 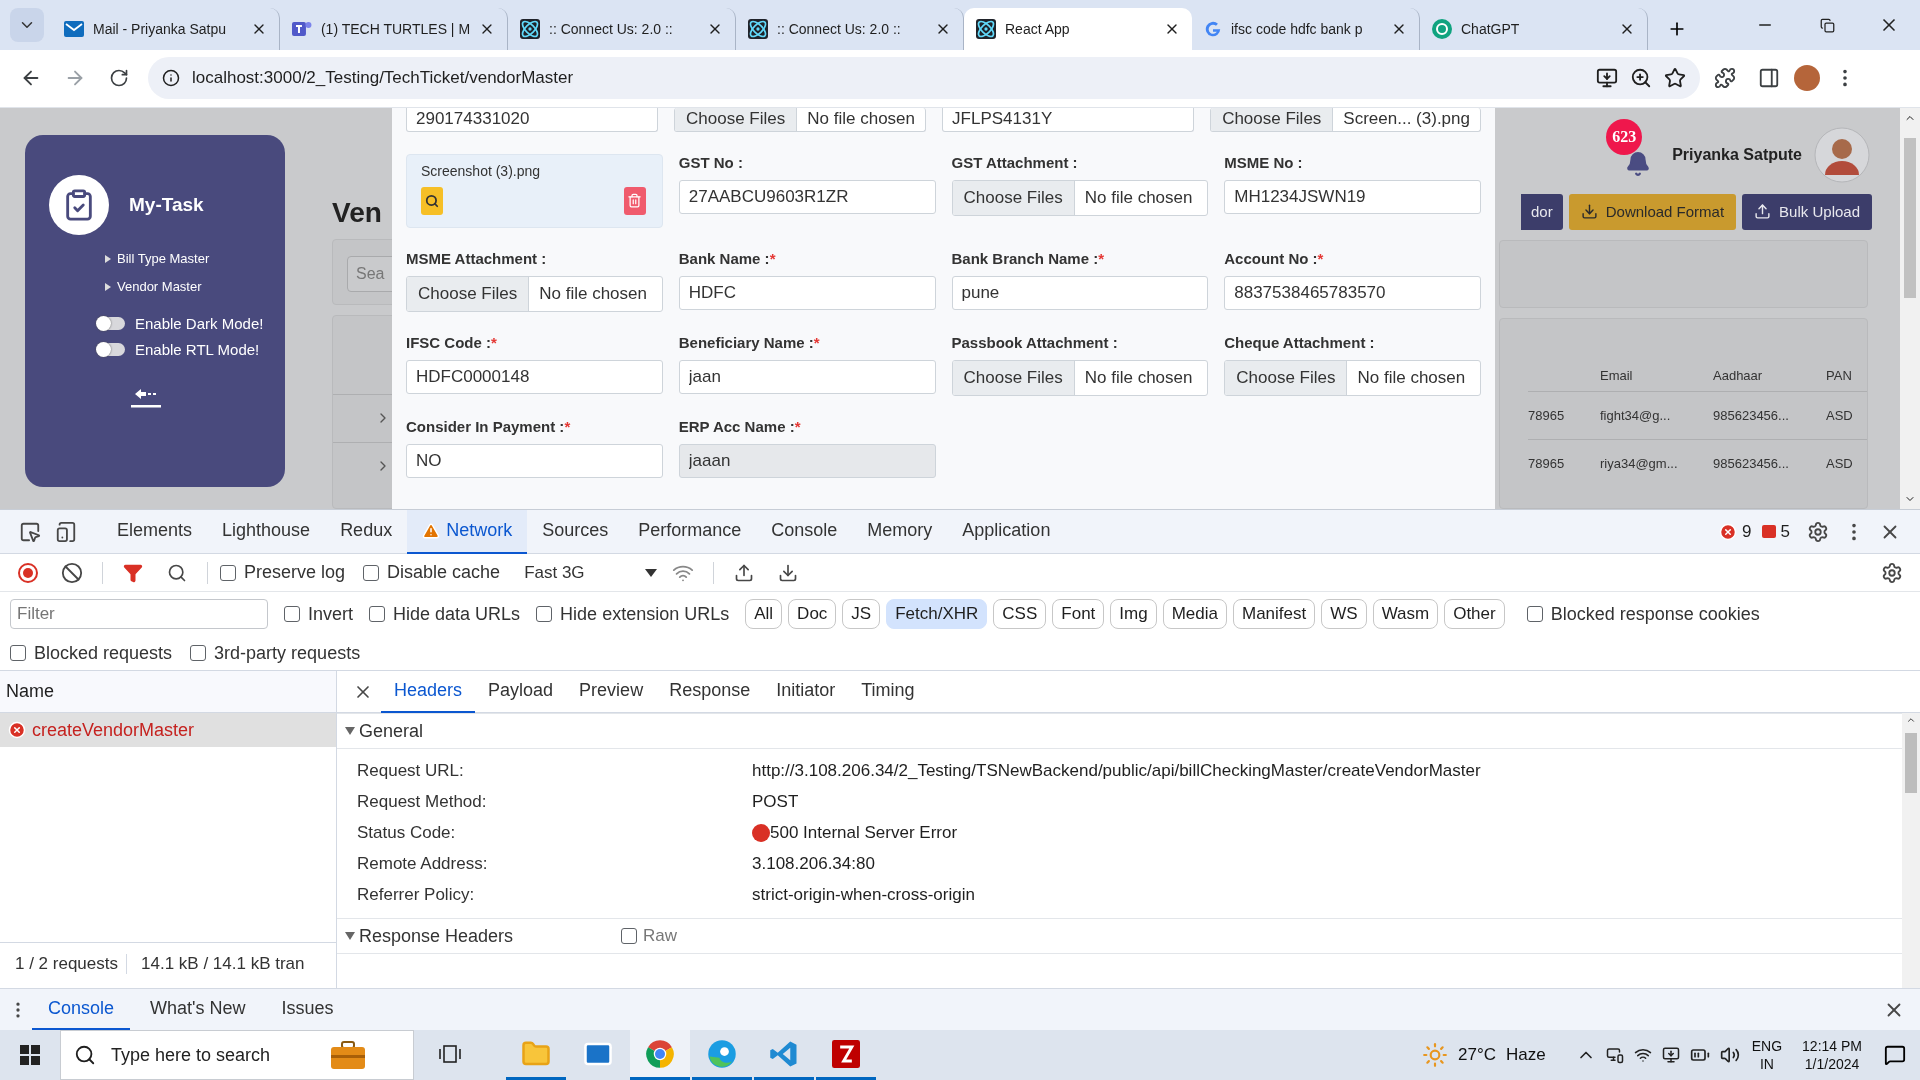 What do you see at coordinates (807, 292) in the screenshot?
I see `text-field: HDFC` at bounding box center [807, 292].